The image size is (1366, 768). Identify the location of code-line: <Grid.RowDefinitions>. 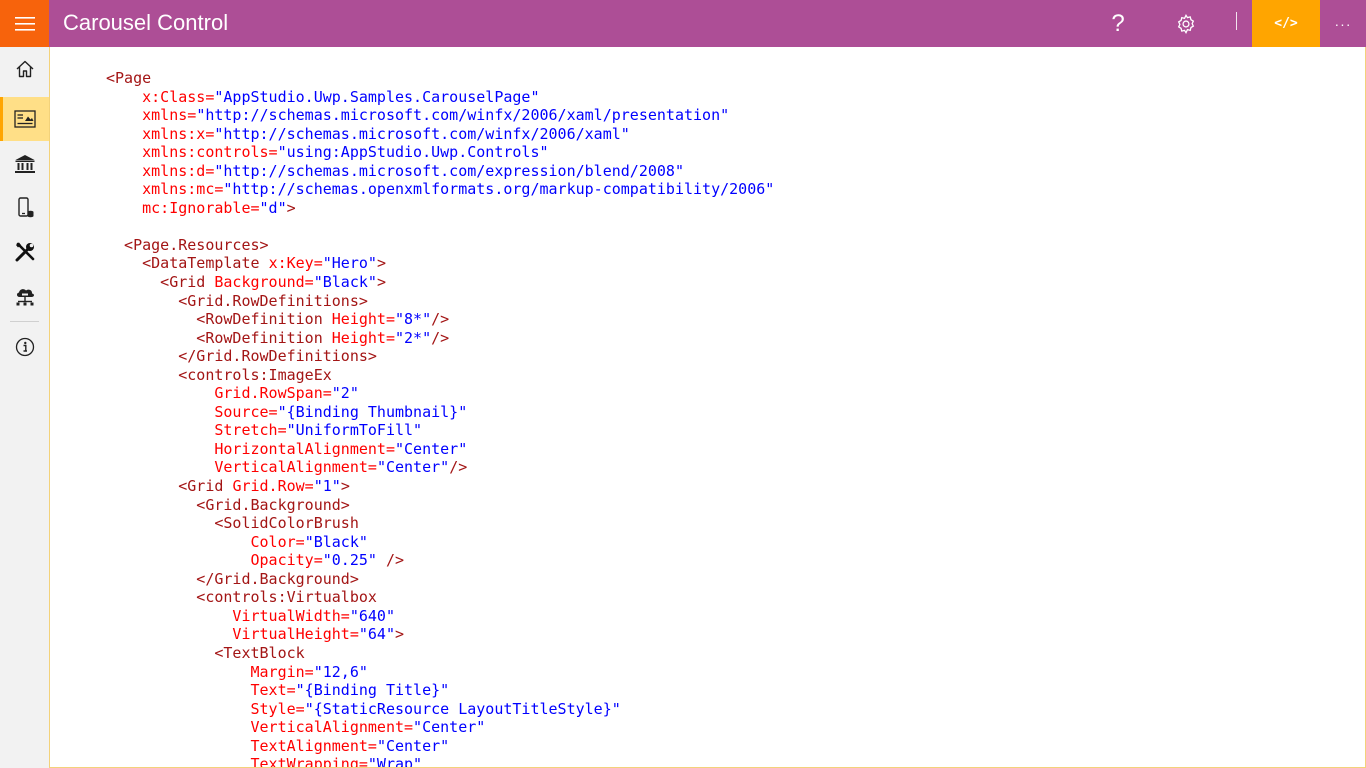
(440, 301).